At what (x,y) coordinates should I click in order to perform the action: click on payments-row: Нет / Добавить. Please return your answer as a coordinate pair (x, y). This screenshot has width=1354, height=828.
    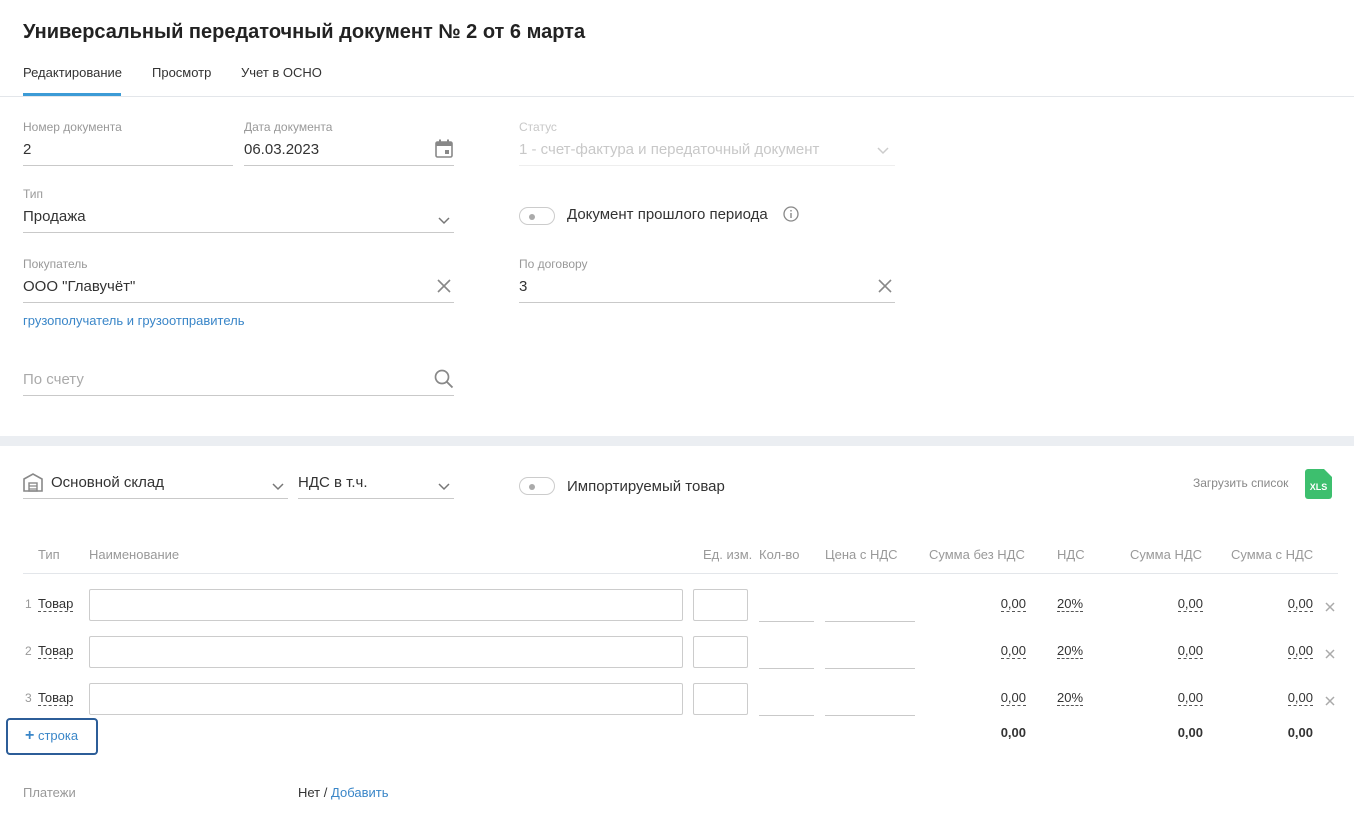
    Looking at the image, I should click on (343, 792).